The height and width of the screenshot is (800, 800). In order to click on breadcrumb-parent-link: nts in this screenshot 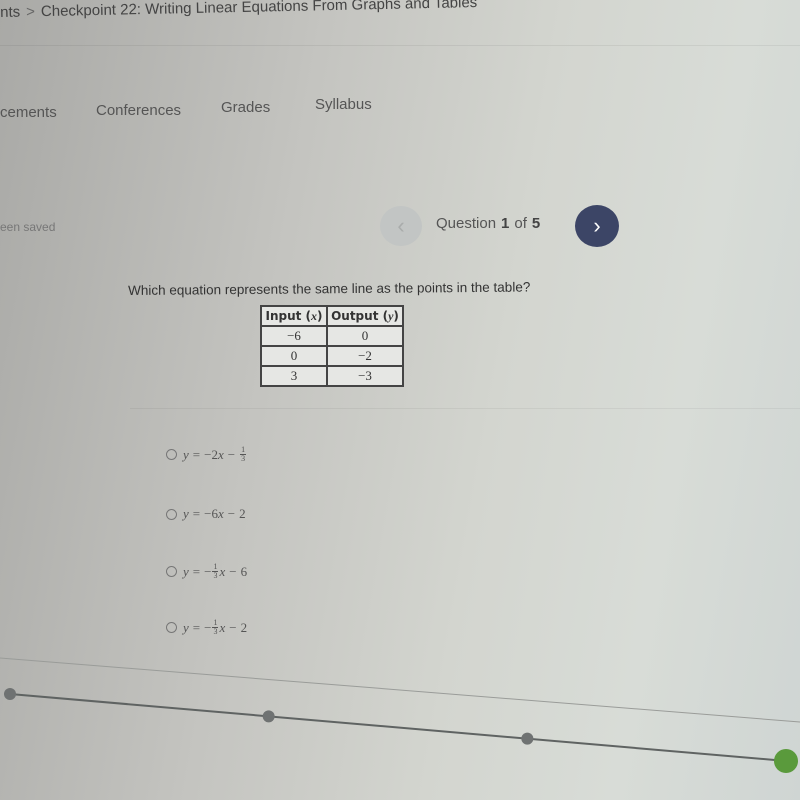, I will do `click(10, 12)`.